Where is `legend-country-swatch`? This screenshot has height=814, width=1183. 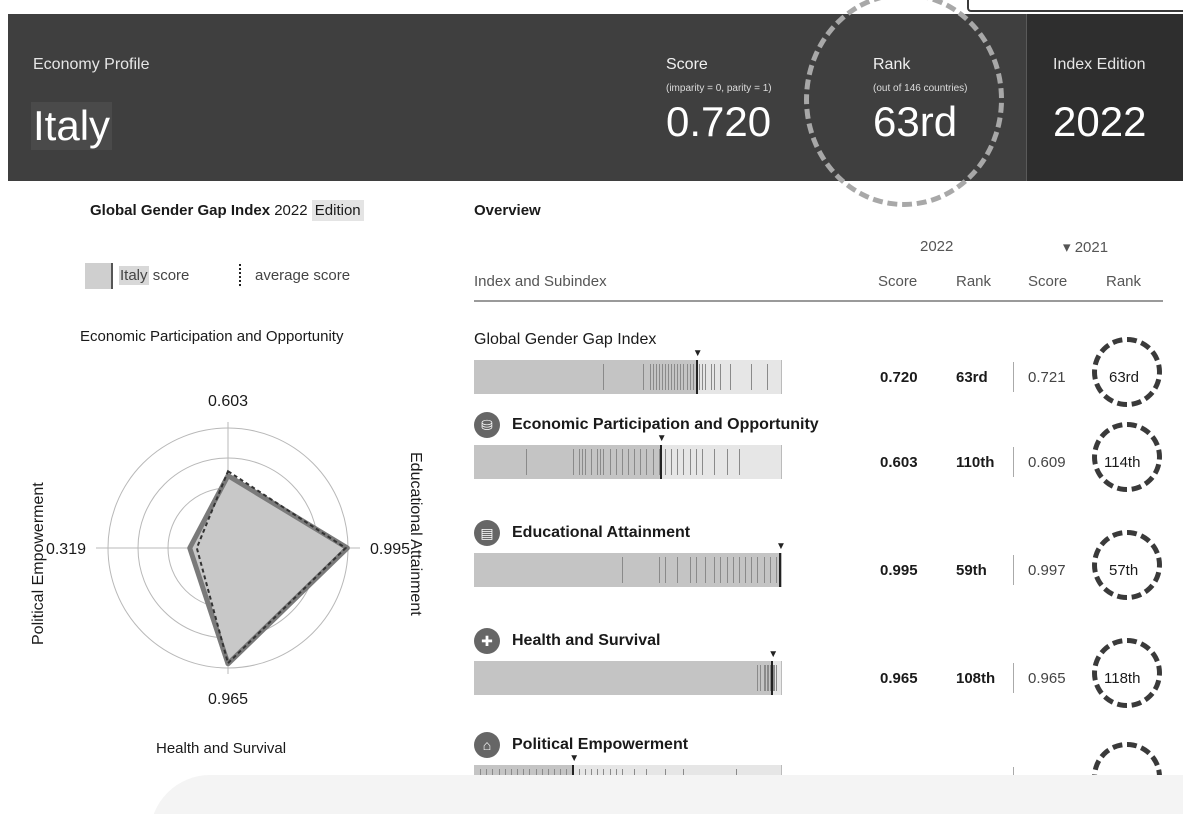 legend-country-swatch is located at coordinates (99, 276).